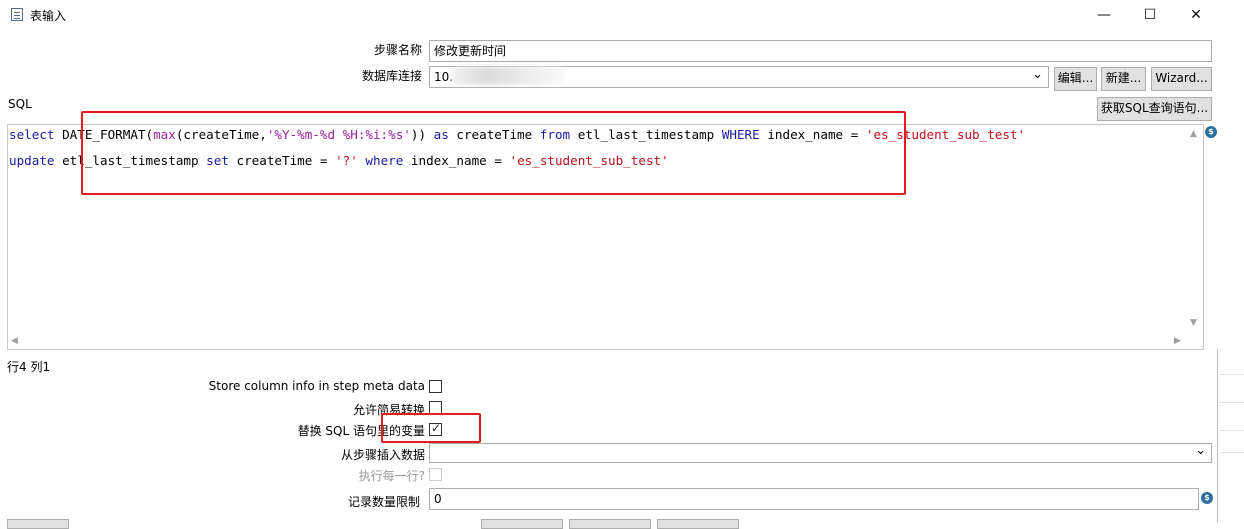  I want to click on table-input-icon, so click(17, 14).